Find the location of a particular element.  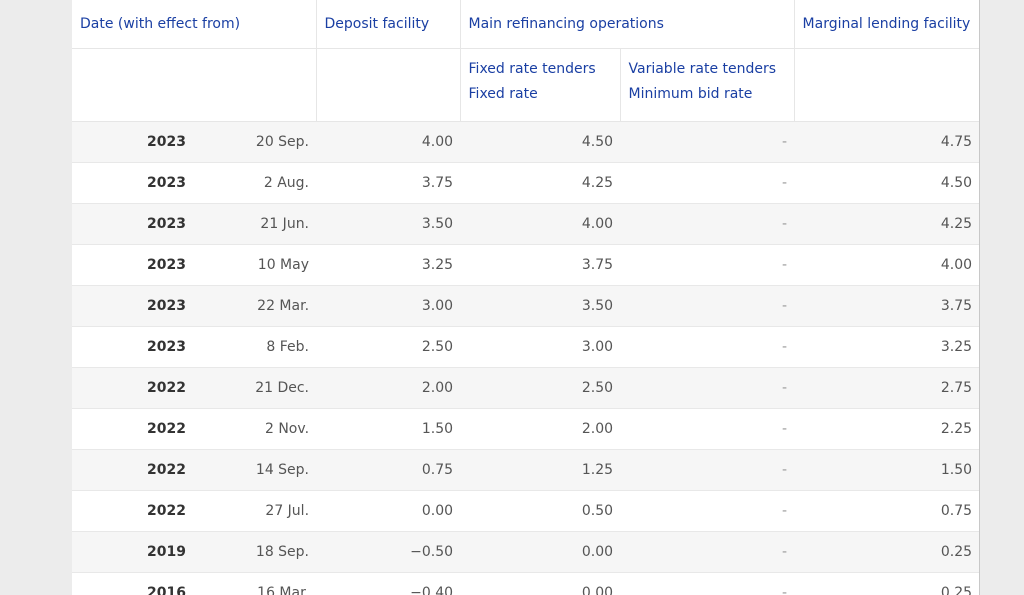

header-date-sub is located at coordinates (194, 85).